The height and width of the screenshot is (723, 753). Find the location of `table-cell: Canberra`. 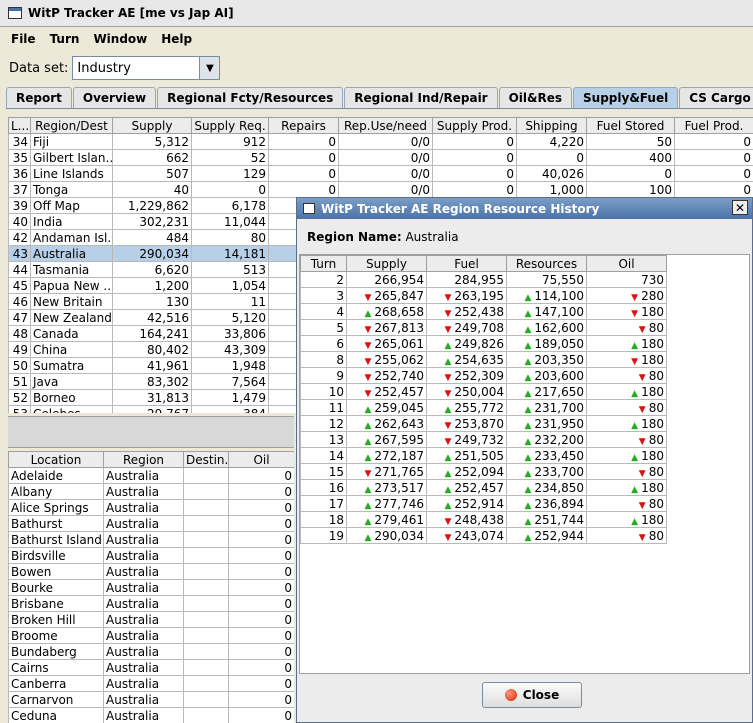

table-cell: Canberra is located at coordinates (56, 683).